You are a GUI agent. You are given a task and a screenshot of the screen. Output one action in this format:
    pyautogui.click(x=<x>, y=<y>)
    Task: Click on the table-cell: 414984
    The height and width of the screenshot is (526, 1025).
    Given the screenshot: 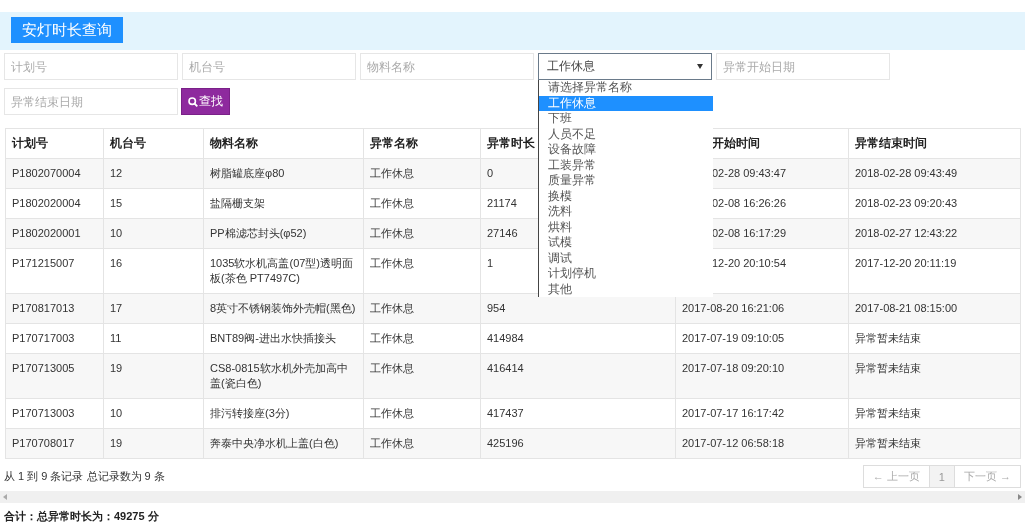 What is the action you would take?
    pyautogui.click(x=578, y=338)
    